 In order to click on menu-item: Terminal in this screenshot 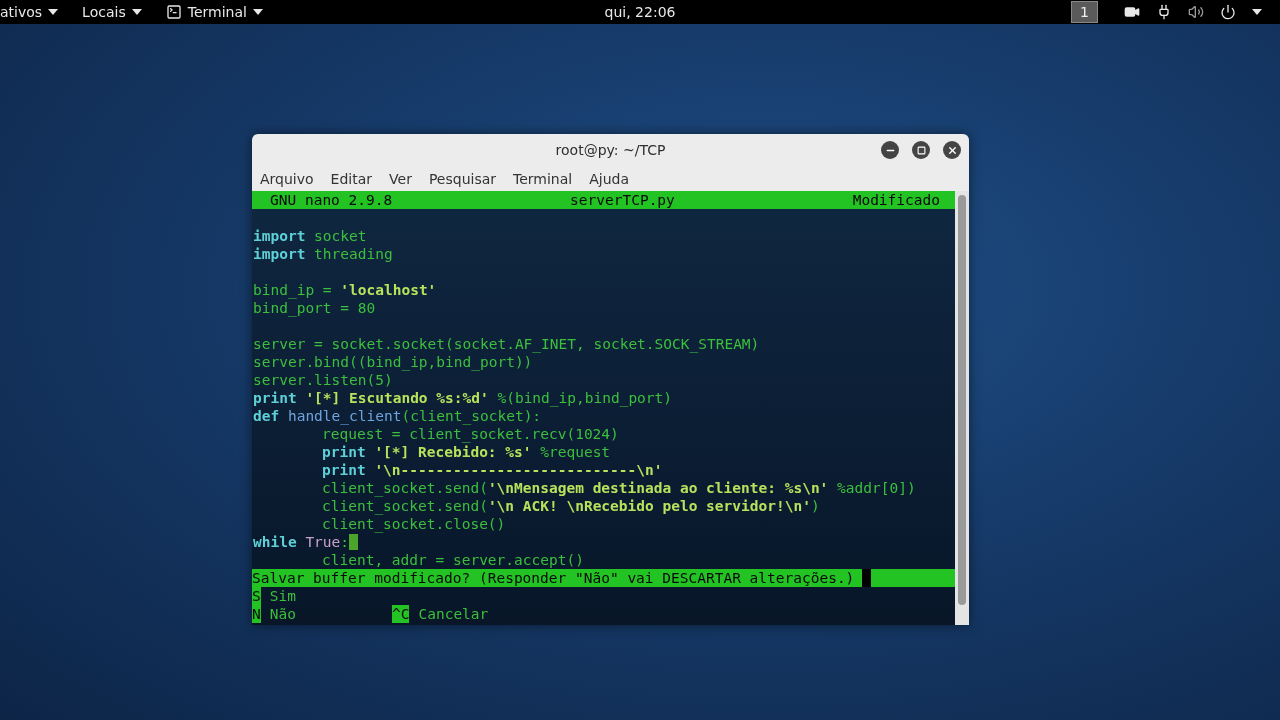, I will do `click(543, 178)`.